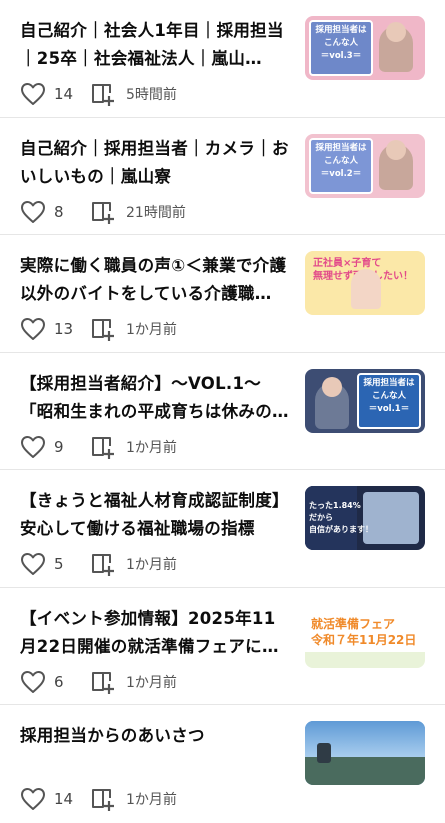 This screenshot has height=823, width=445. I want to click on article-meta: 5 1か月前, so click(98, 564).